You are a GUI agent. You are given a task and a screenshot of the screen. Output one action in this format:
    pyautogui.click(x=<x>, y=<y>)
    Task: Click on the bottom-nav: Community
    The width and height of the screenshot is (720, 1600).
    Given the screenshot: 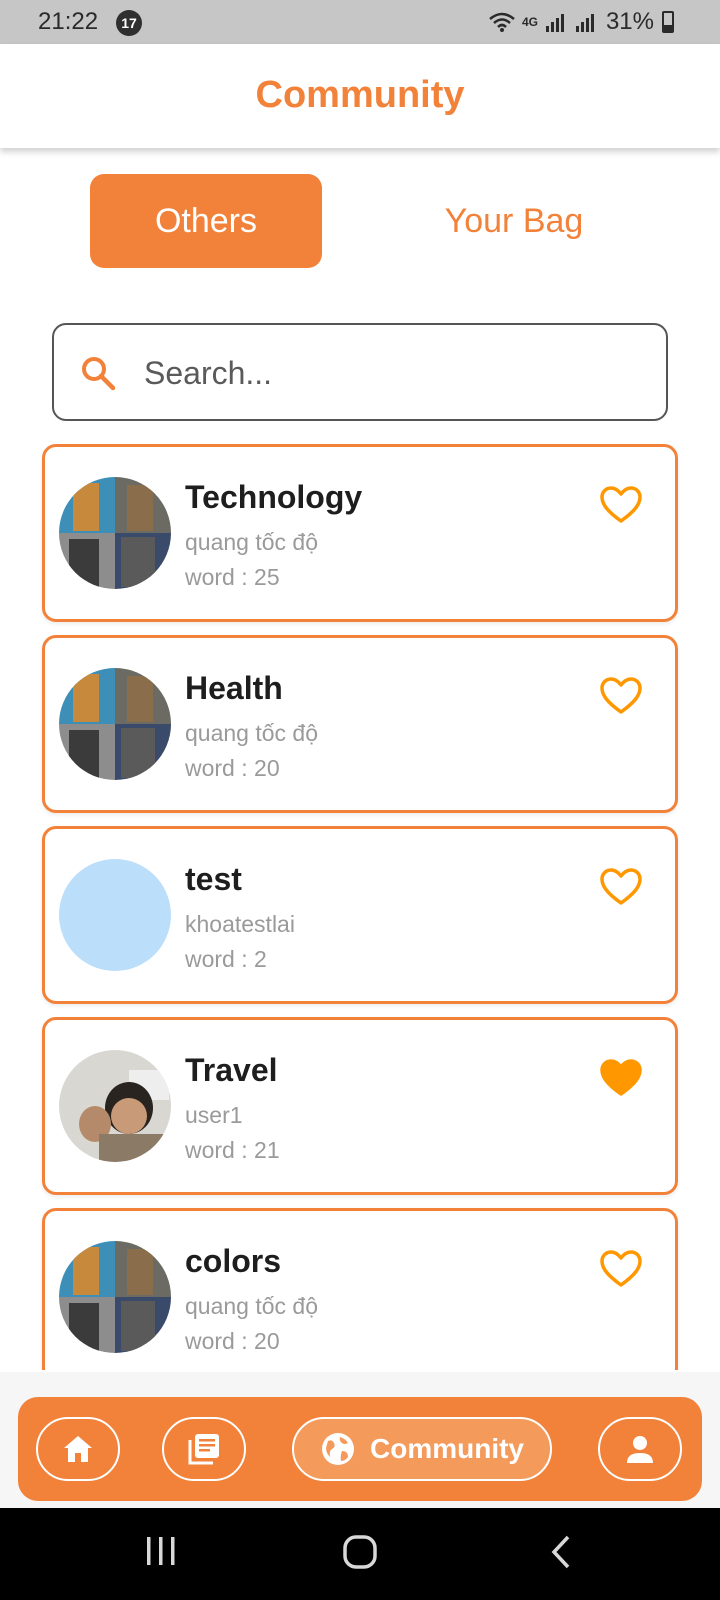 What is the action you would take?
    pyautogui.click(x=360, y=1449)
    